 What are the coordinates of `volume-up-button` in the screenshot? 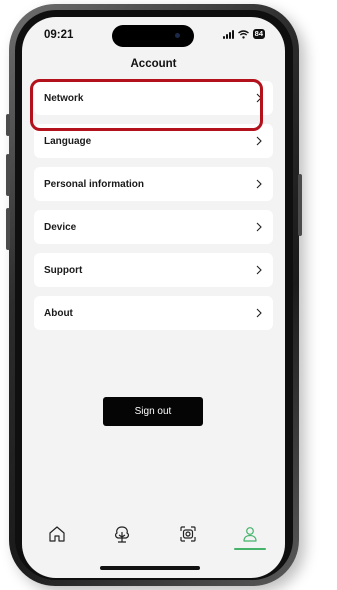 It's located at (8, 175).